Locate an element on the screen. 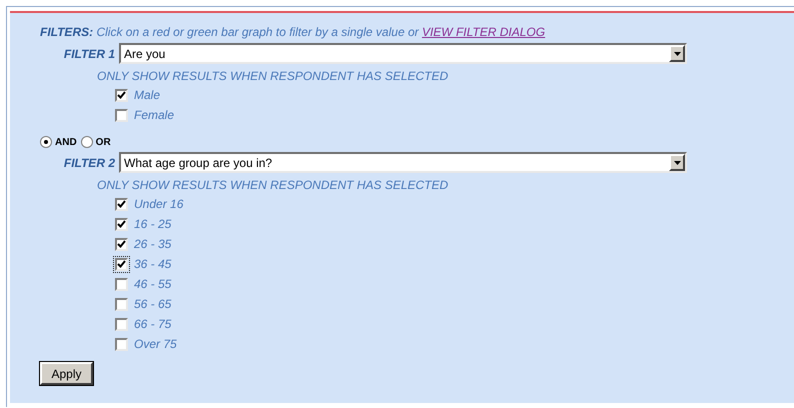 This screenshot has width=794, height=408. radio-label: AND is located at coordinates (66, 142).